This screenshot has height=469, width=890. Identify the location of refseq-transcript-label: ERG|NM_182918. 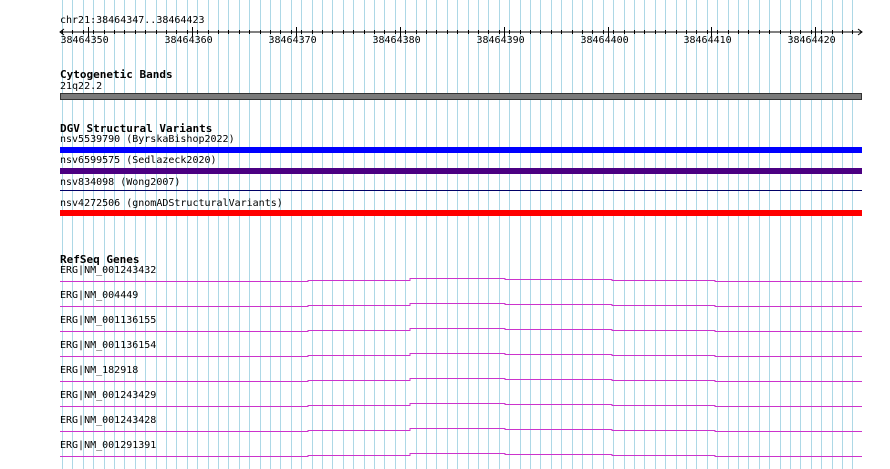
(99, 371).